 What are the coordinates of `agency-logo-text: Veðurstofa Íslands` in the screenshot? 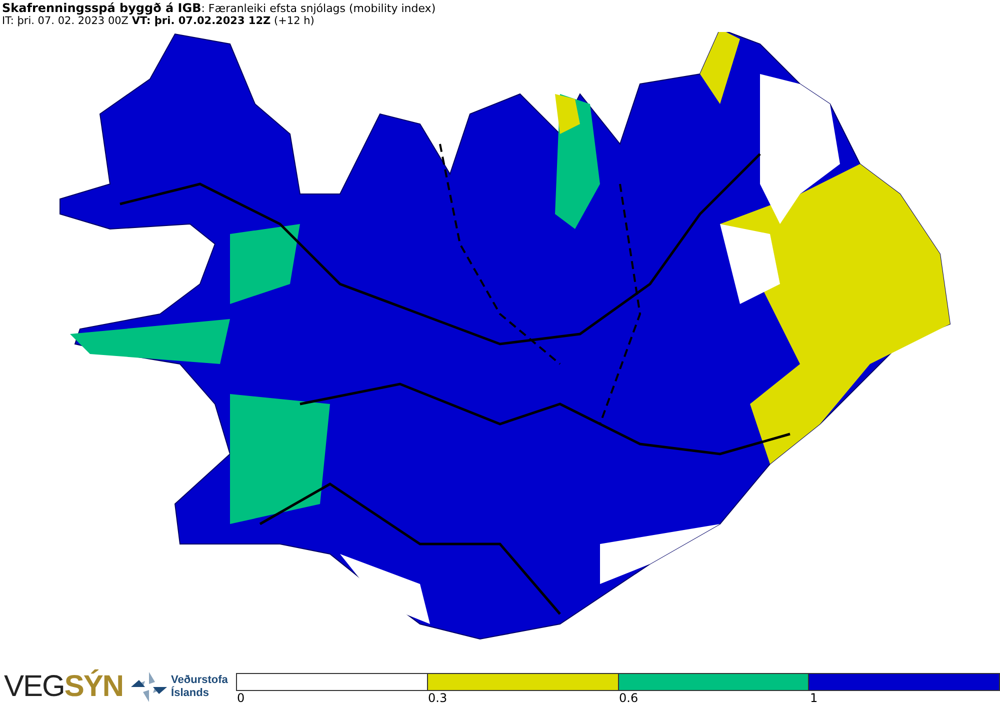 It's located at (200, 687).